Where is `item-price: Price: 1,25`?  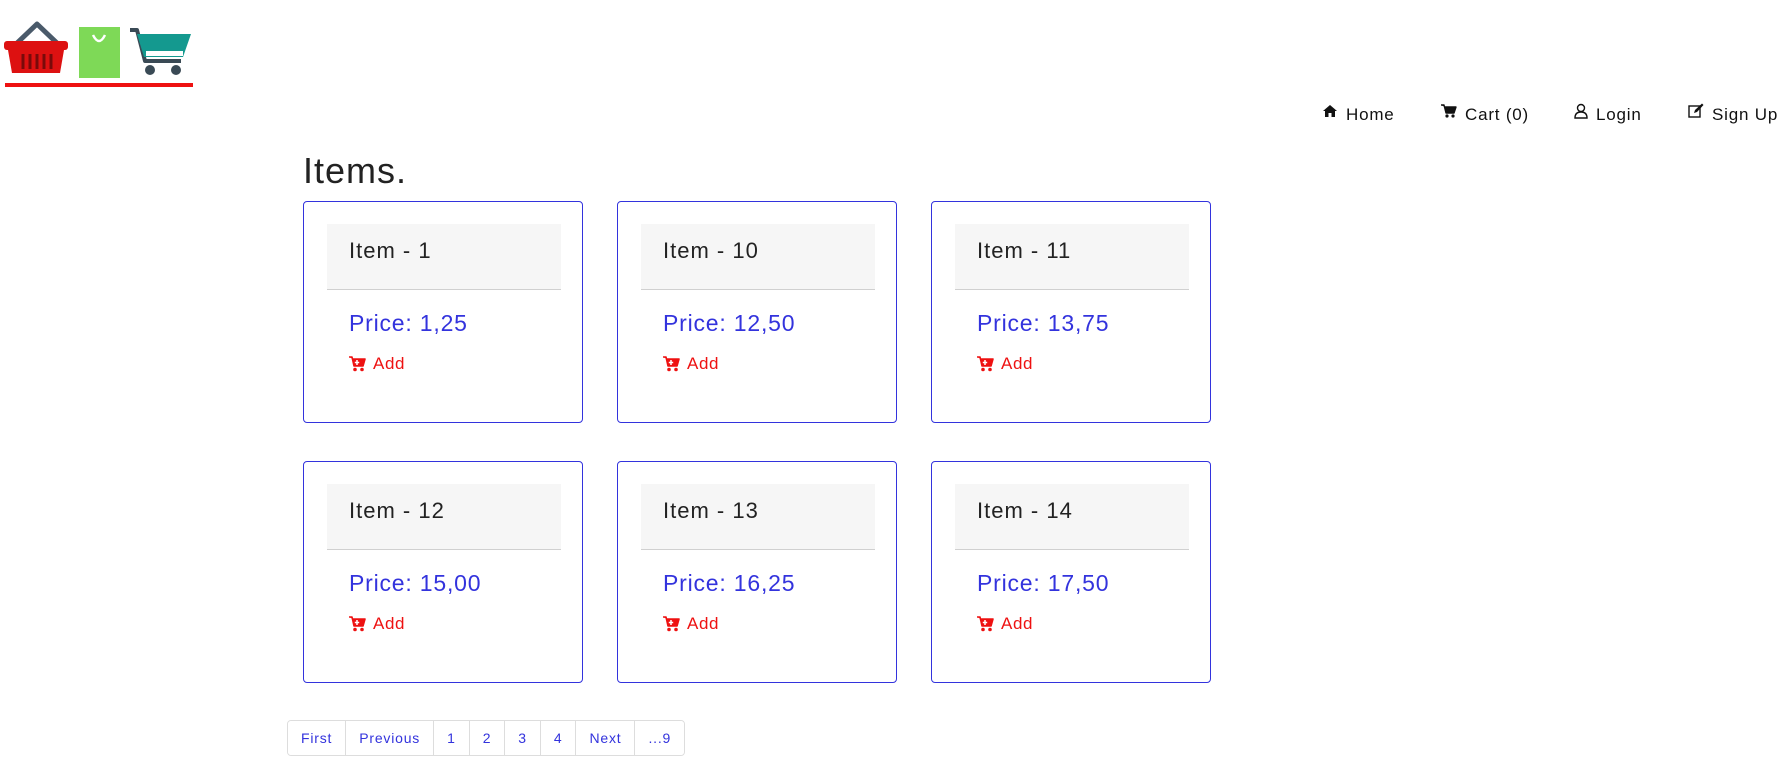 item-price: Price: 1,25 is located at coordinates (408, 323).